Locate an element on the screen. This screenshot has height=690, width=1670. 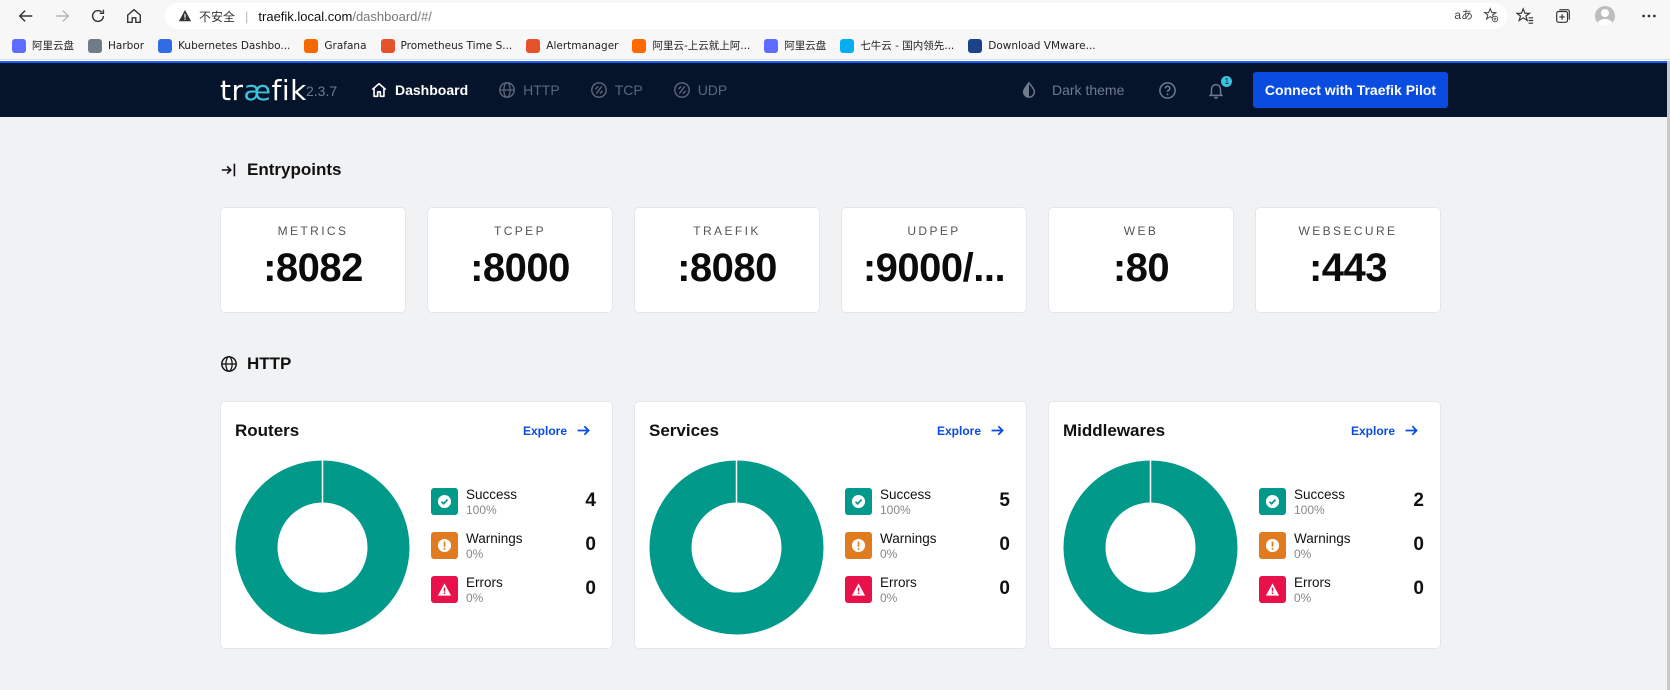
bookmark-item: Harbor is located at coordinates (116, 45).